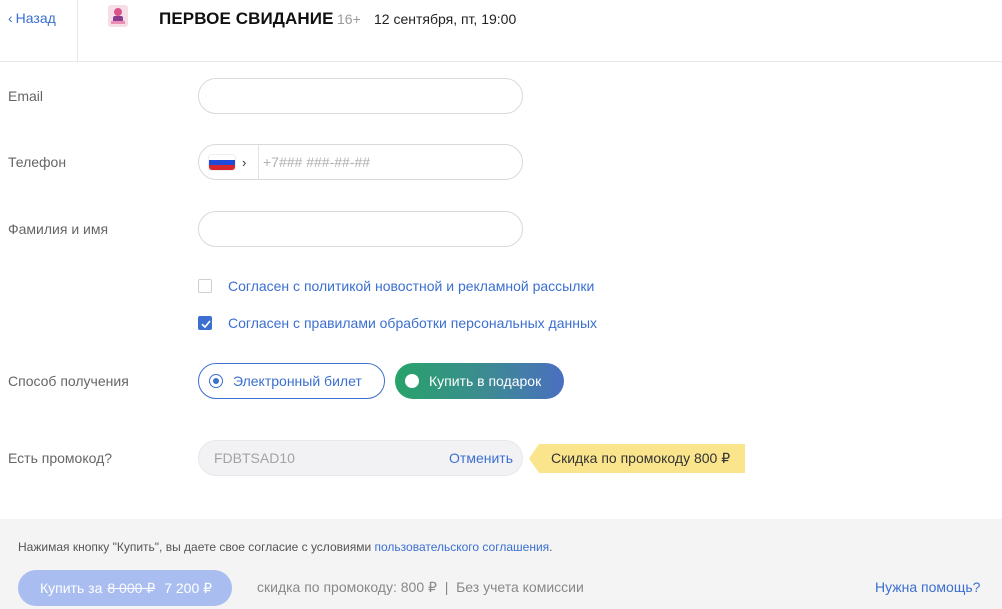 This screenshot has height=609, width=1002. Describe the element at coordinates (77, 31) in the screenshot. I see `header-divider` at that location.